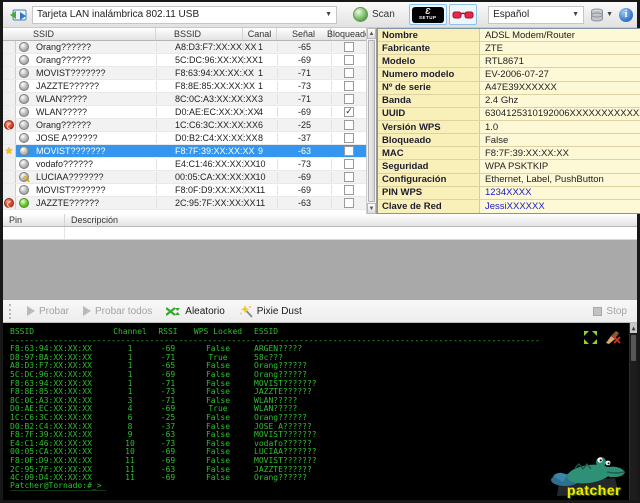 Image resolution: width=640 pixels, height=503 pixels. I want to click on detail-label: Modelo, so click(429, 61).